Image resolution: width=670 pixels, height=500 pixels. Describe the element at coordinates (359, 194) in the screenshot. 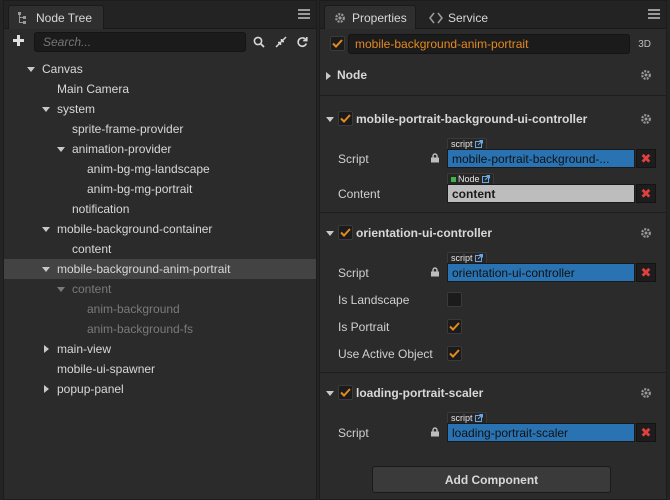

I see `content-label: Content` at that location.